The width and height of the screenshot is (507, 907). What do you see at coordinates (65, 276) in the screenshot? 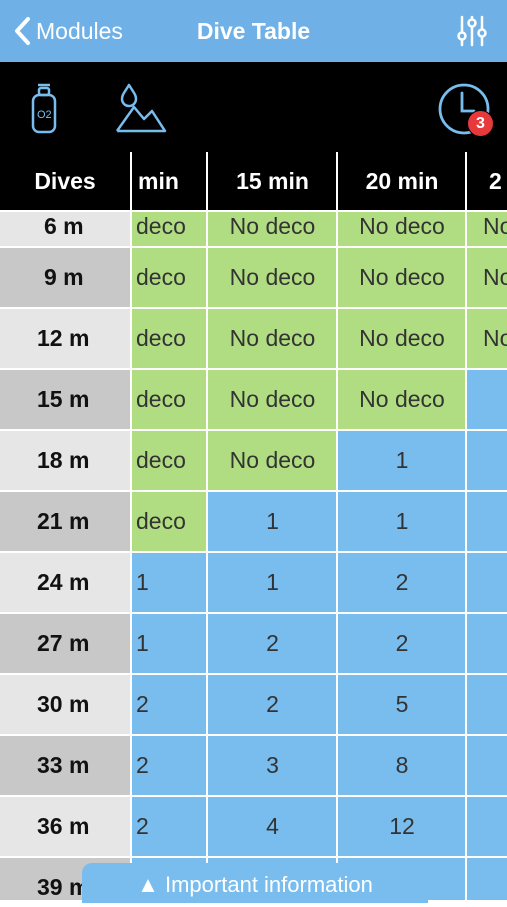
I see `depth-row-label: 9 m` at bounding box center [65, 276].